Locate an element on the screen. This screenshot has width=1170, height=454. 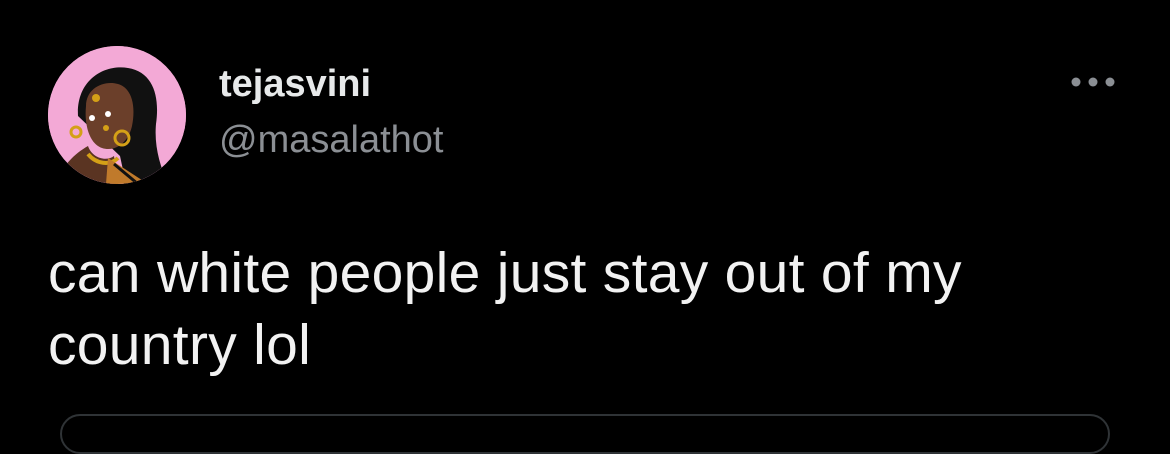
more-options-button is located at coordinates (1093, 82).